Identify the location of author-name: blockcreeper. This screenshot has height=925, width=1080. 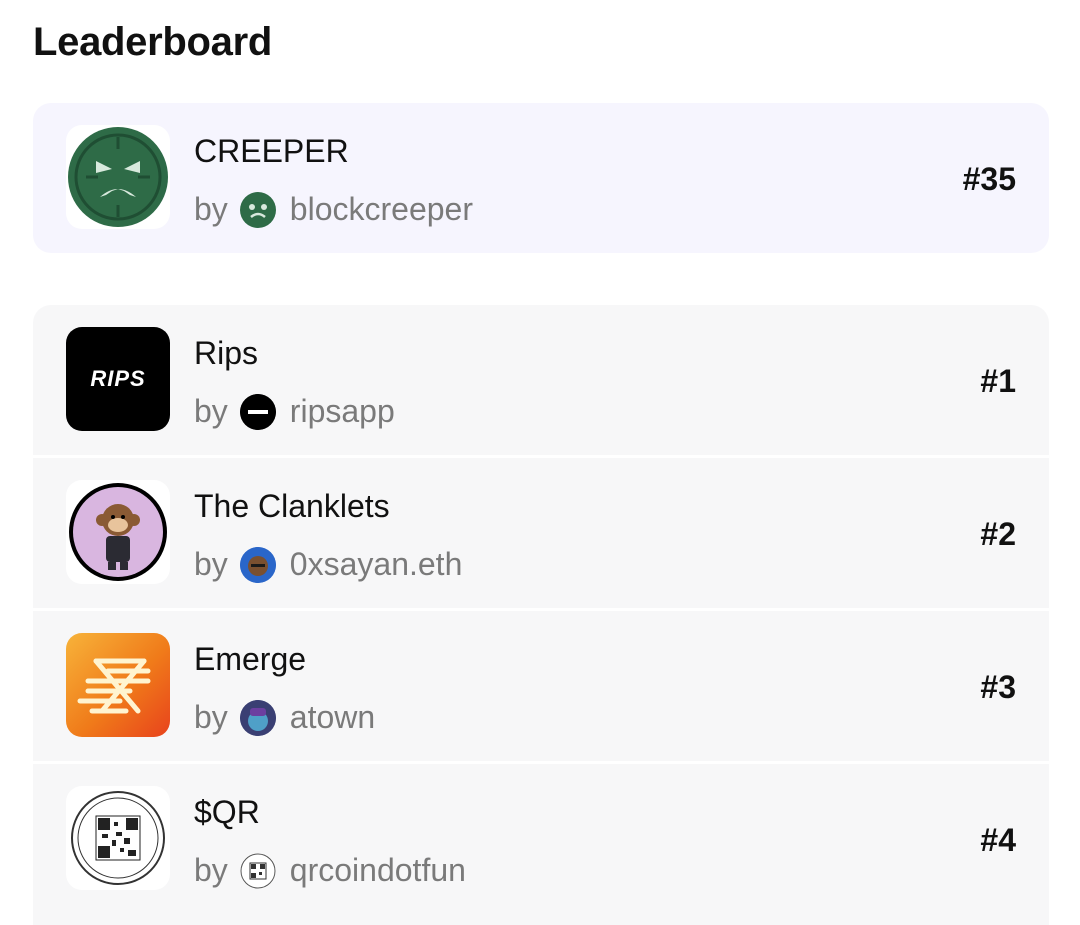
(381, 209).